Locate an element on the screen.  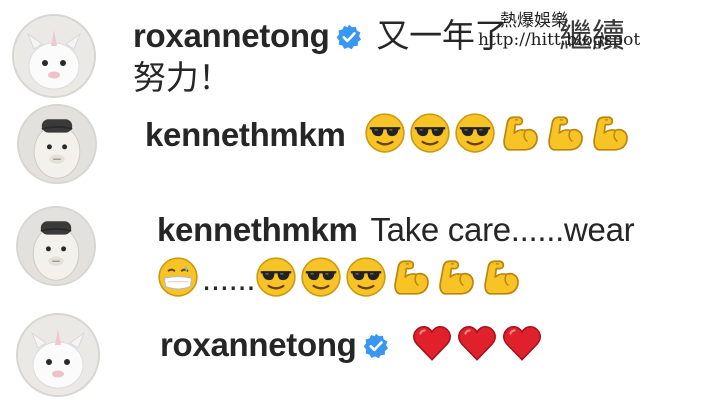
watermark-url: http://hitt.blogspot is located at coordinates (559, 40).